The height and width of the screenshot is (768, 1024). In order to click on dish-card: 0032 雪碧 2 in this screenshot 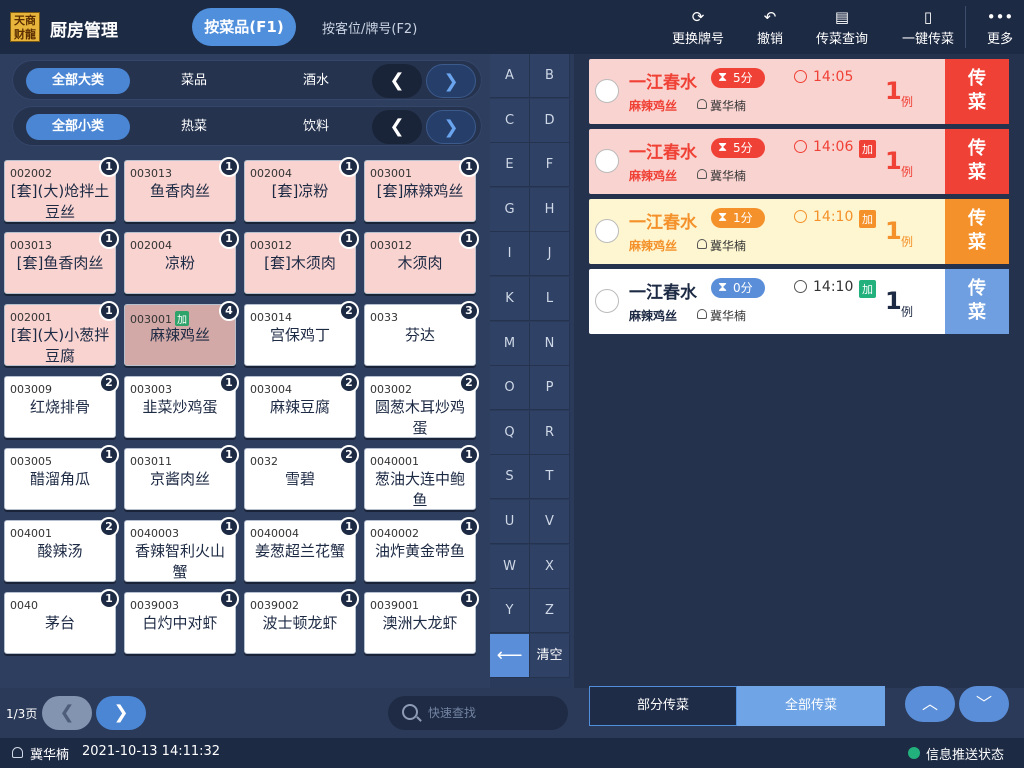, I will do `click(301, 477)`.